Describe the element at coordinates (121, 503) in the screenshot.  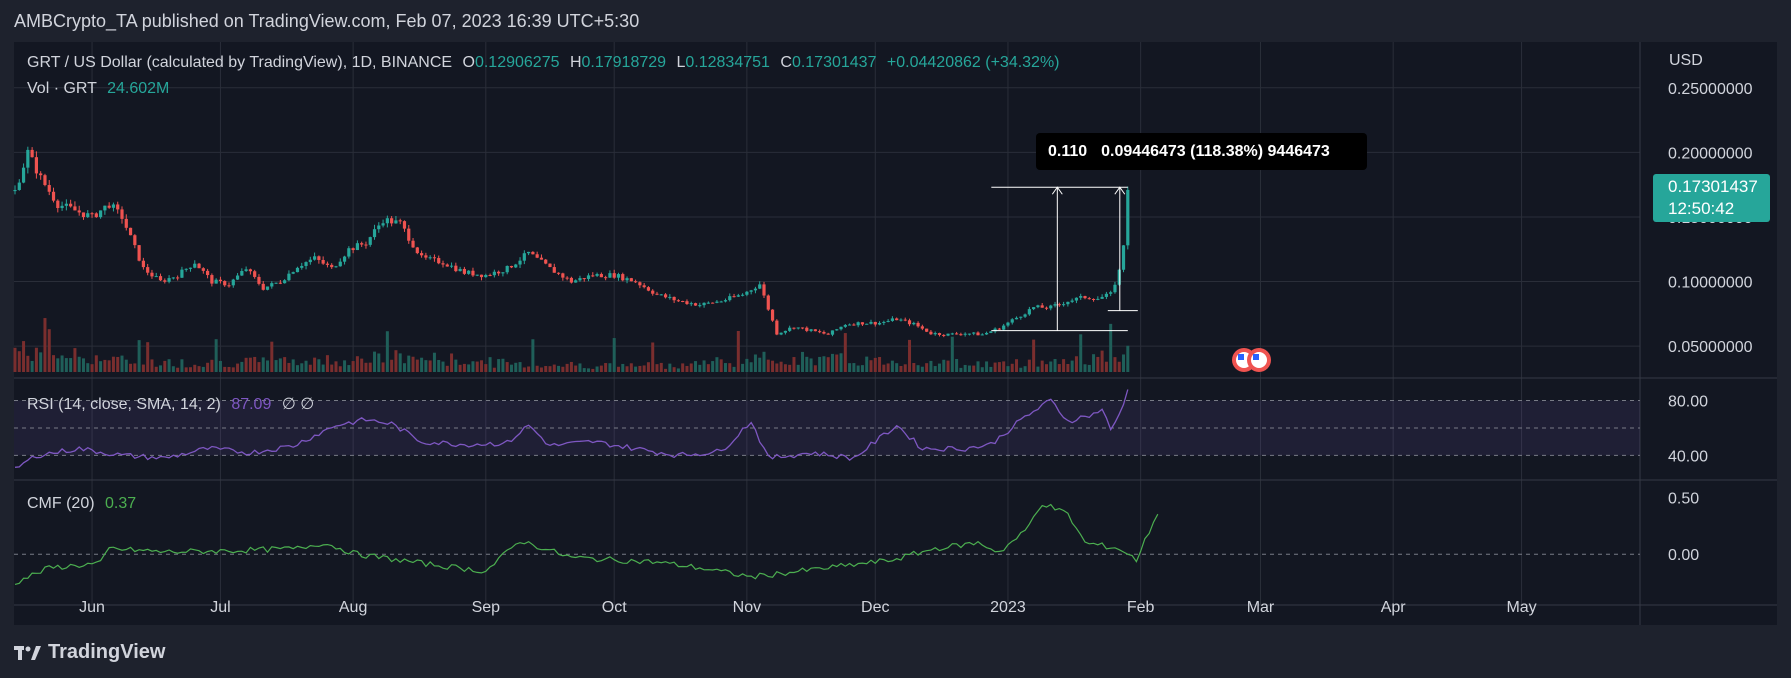
I see `cmf-value: 0.37` at that location.